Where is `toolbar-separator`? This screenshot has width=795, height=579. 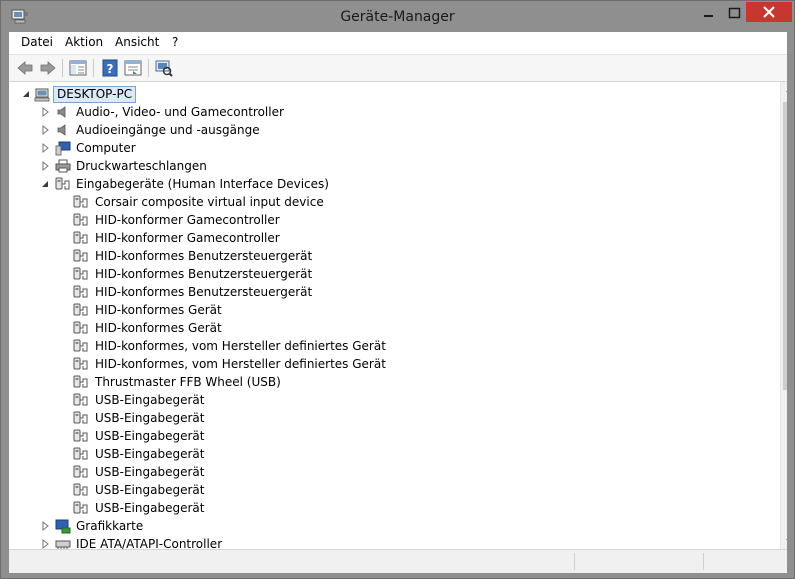
toolbar-separator is located at coordinates (62, 68).